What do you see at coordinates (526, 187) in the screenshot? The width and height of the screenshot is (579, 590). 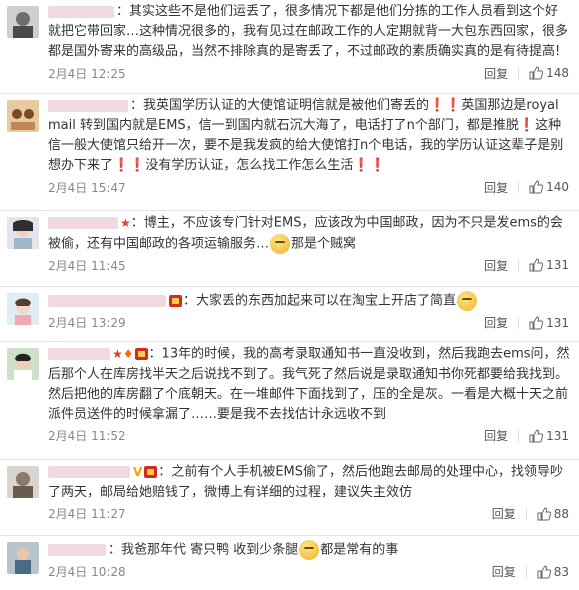 I see `comment-actions: 回复 140` at bounding box center [526, 187].